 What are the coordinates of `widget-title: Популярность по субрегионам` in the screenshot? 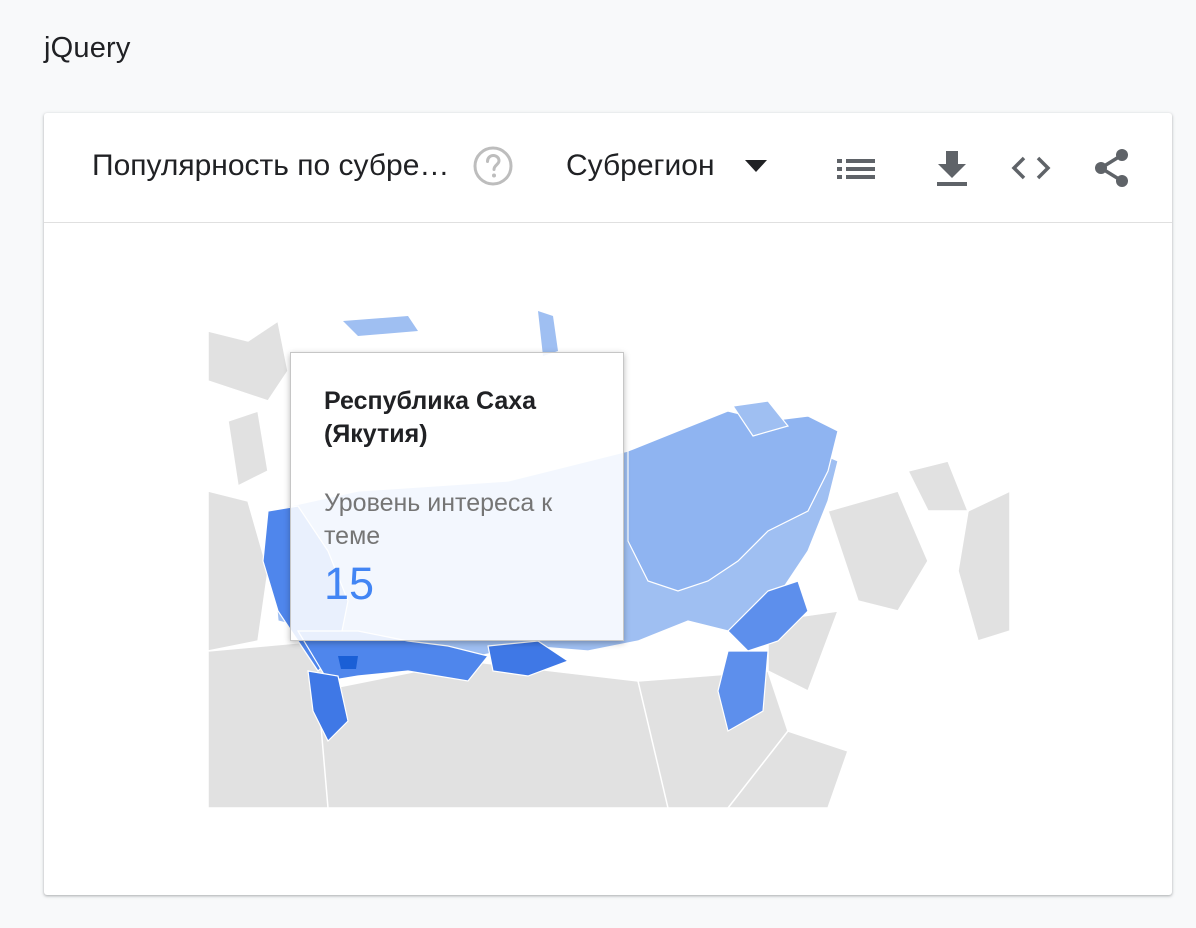 It's located at (272, 165).